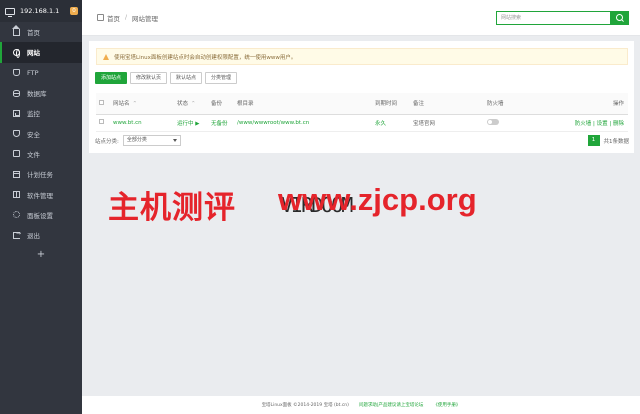  I want to click on page-number: 1, so click(593, 140).